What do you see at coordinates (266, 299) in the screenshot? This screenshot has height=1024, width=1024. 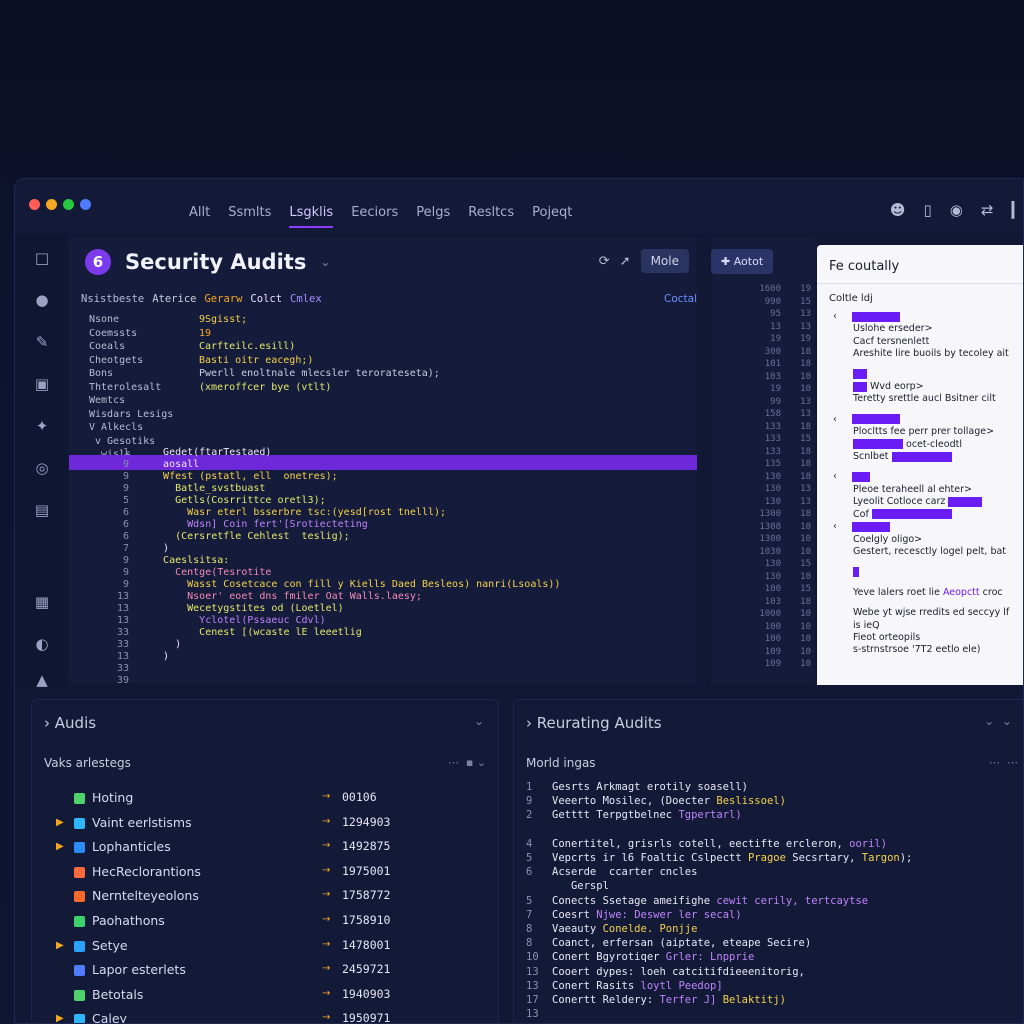 I see `column-header: Colct` at bounding box center [266, 299].